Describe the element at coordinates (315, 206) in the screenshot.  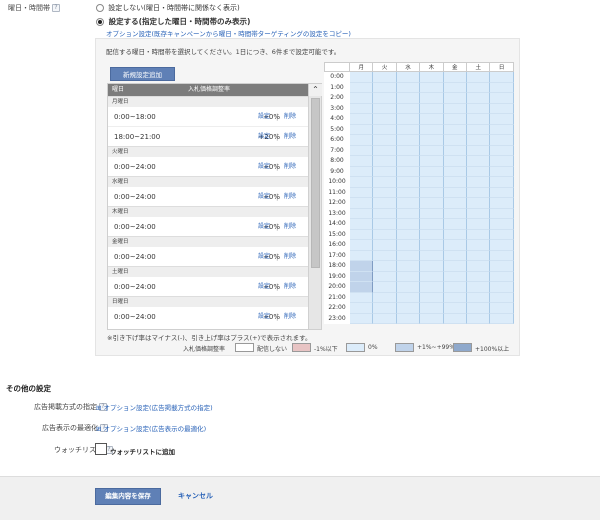
I see `schedule-scrollbar: ⌃` at that location.